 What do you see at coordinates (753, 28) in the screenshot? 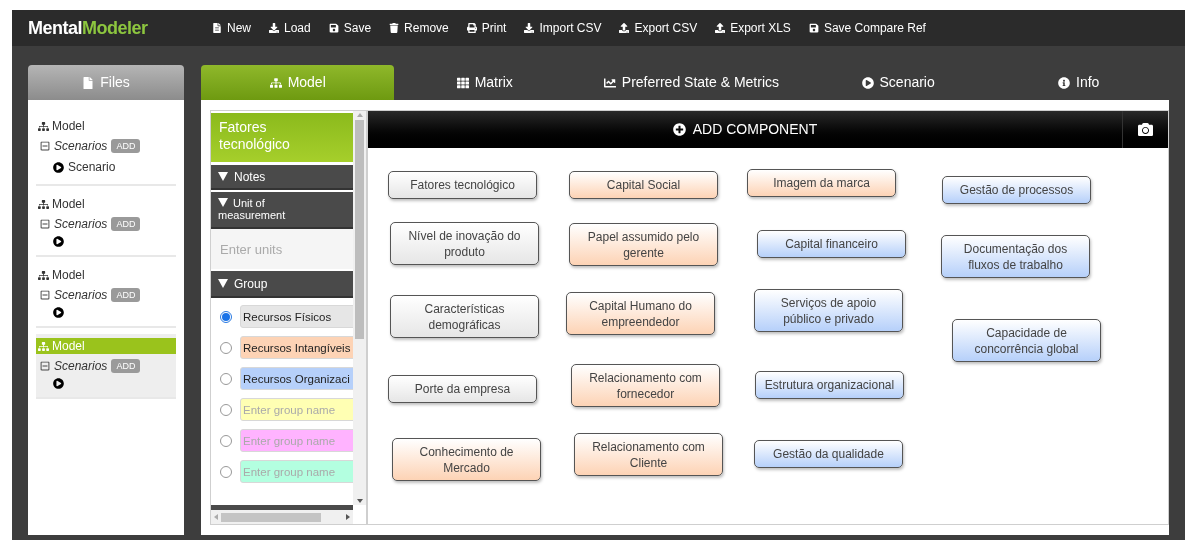
I see `toolbar-button: Export XLS` at bounding box center [753, 28].